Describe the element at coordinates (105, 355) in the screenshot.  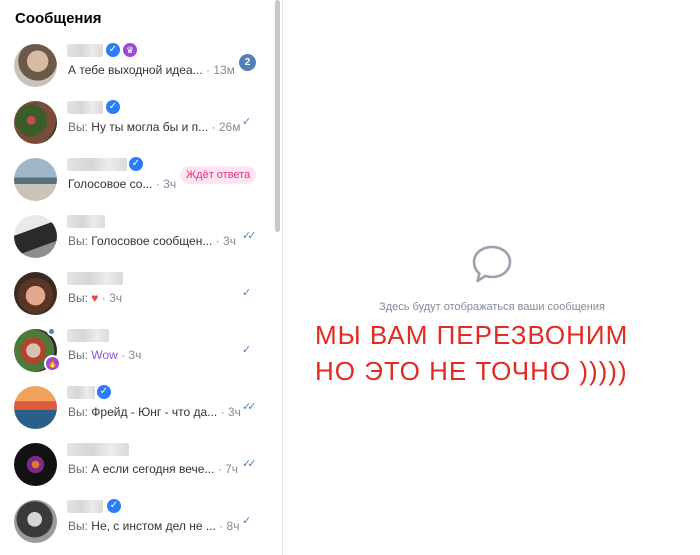
I see `message-preview: Вы: Wow · 3ч` at that location.